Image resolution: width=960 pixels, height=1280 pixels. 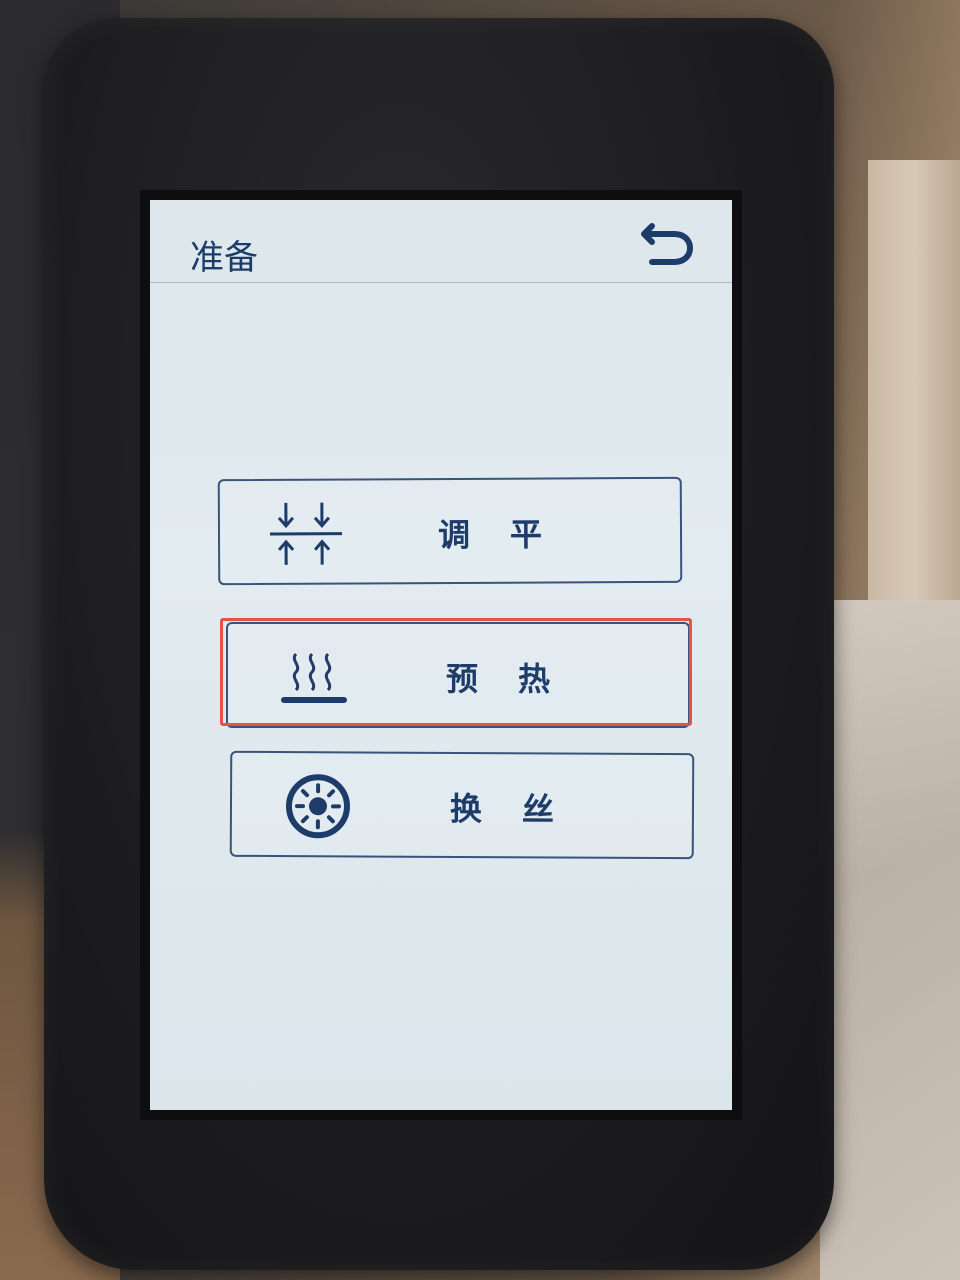 What do you see at coordinates (914, 380) in the screenshot?
I see `background-ruler` at bounding box center [914, 380].